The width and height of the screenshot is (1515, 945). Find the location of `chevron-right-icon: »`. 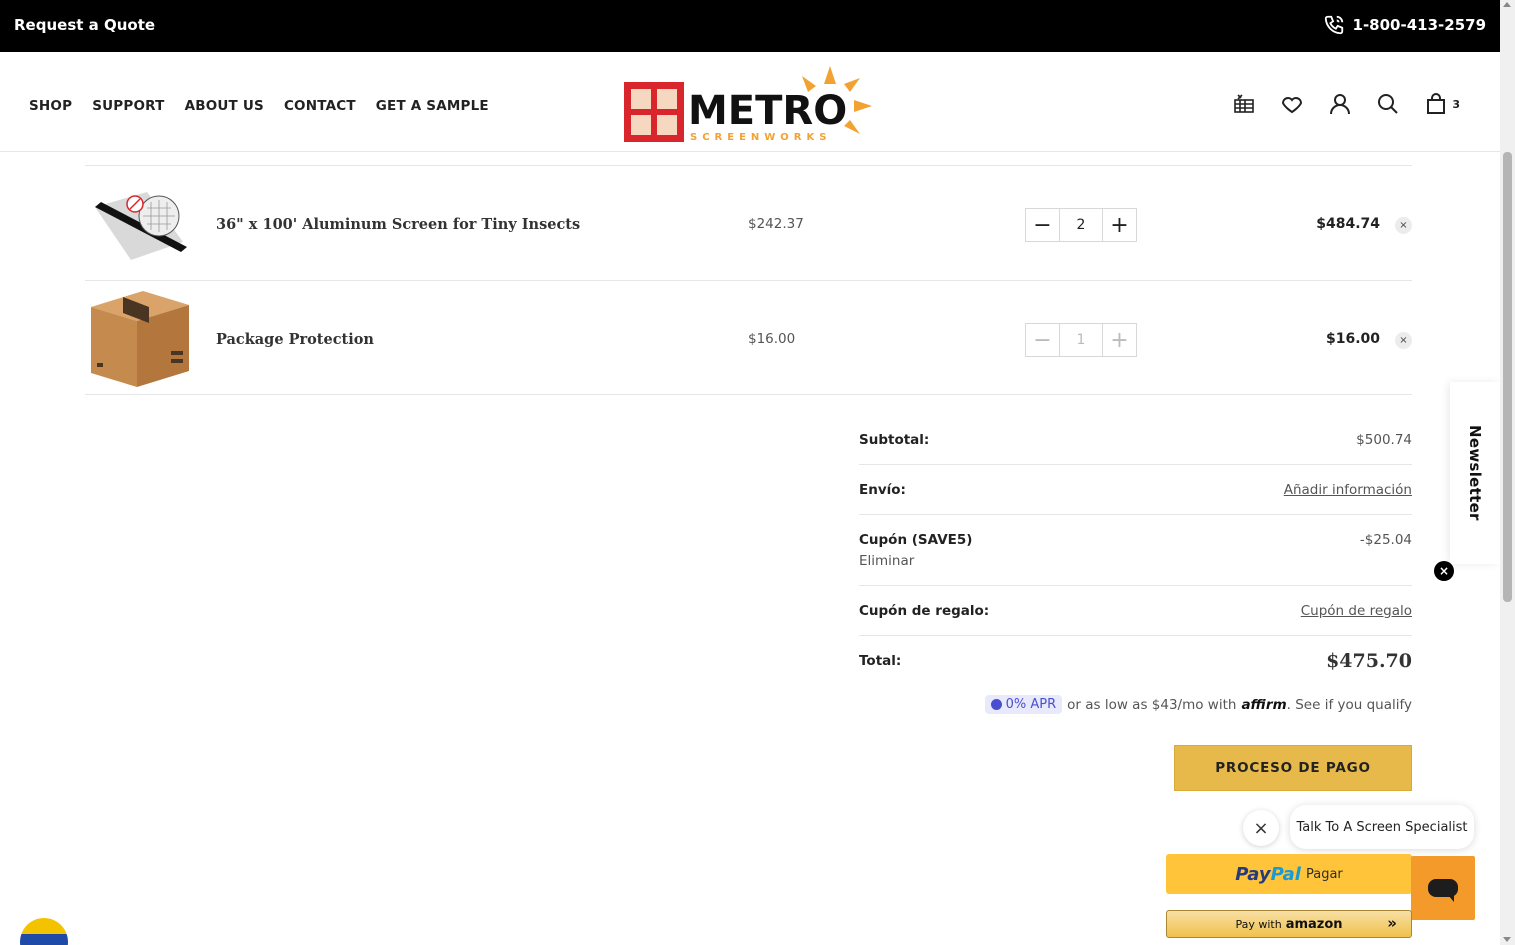

chevron-right-icon: » is located at coordinates (1392, 923).